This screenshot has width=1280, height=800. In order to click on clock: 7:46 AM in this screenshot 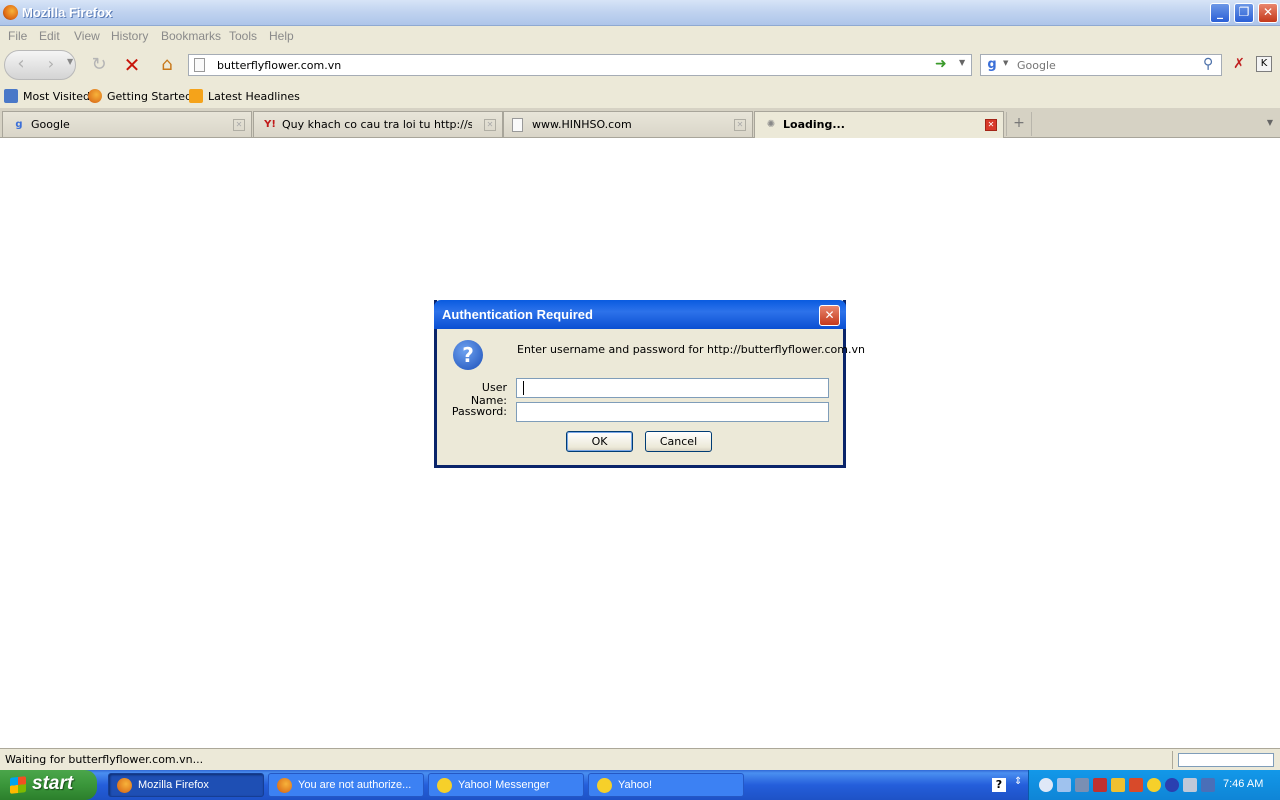, I will do `click(1243, 784)`.